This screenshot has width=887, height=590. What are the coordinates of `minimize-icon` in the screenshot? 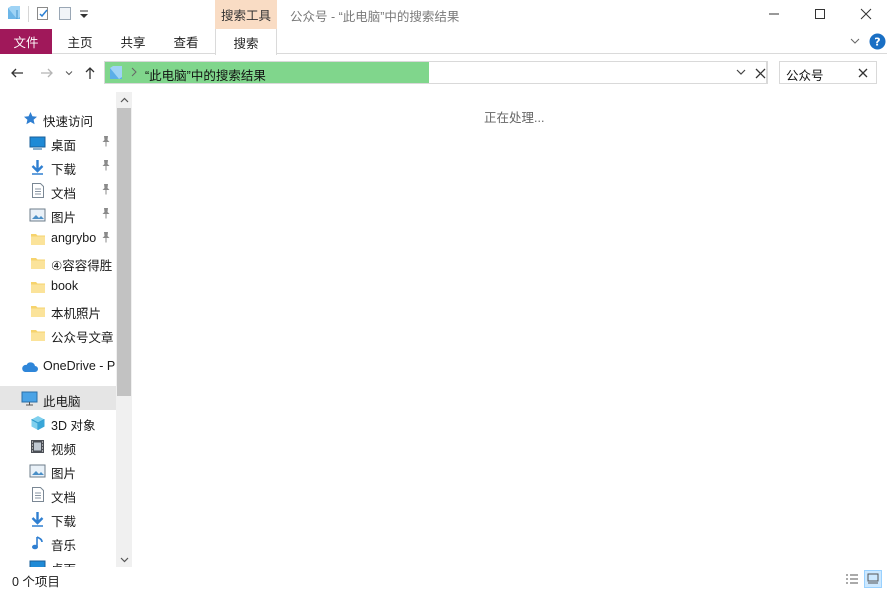 It's located at (774, 14).